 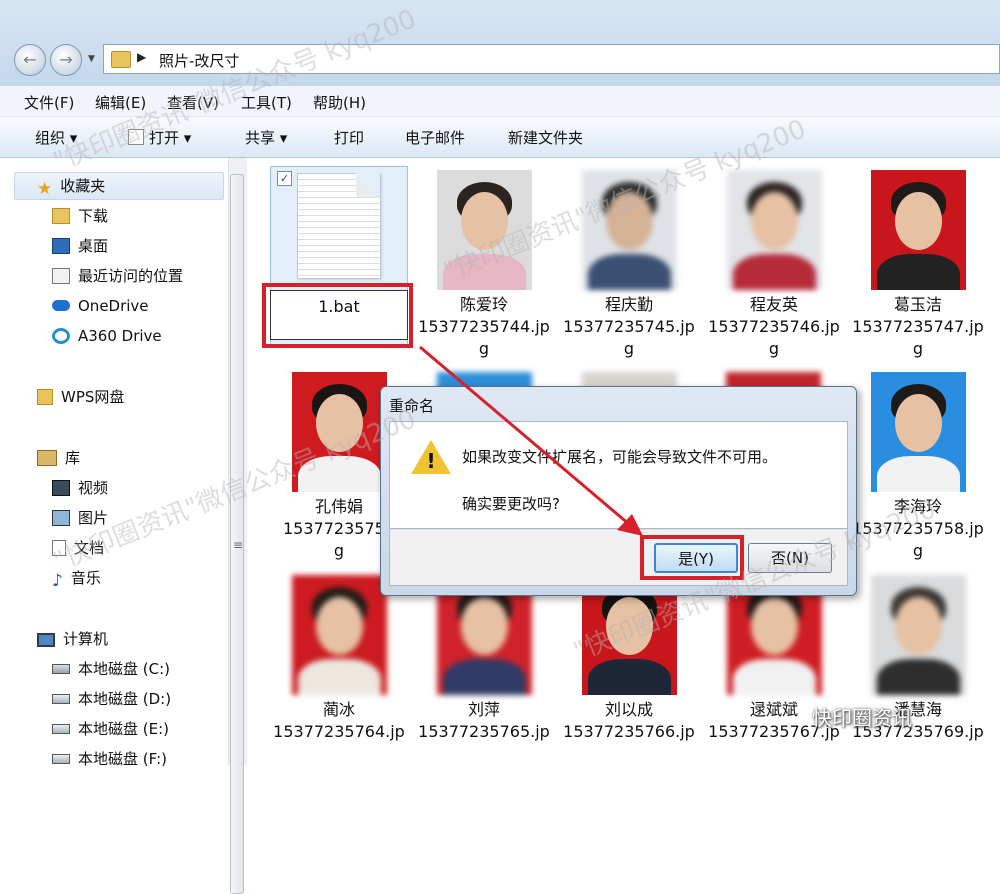 I want to click on nav-desktop: 桌面, so click(x=80, y=246).